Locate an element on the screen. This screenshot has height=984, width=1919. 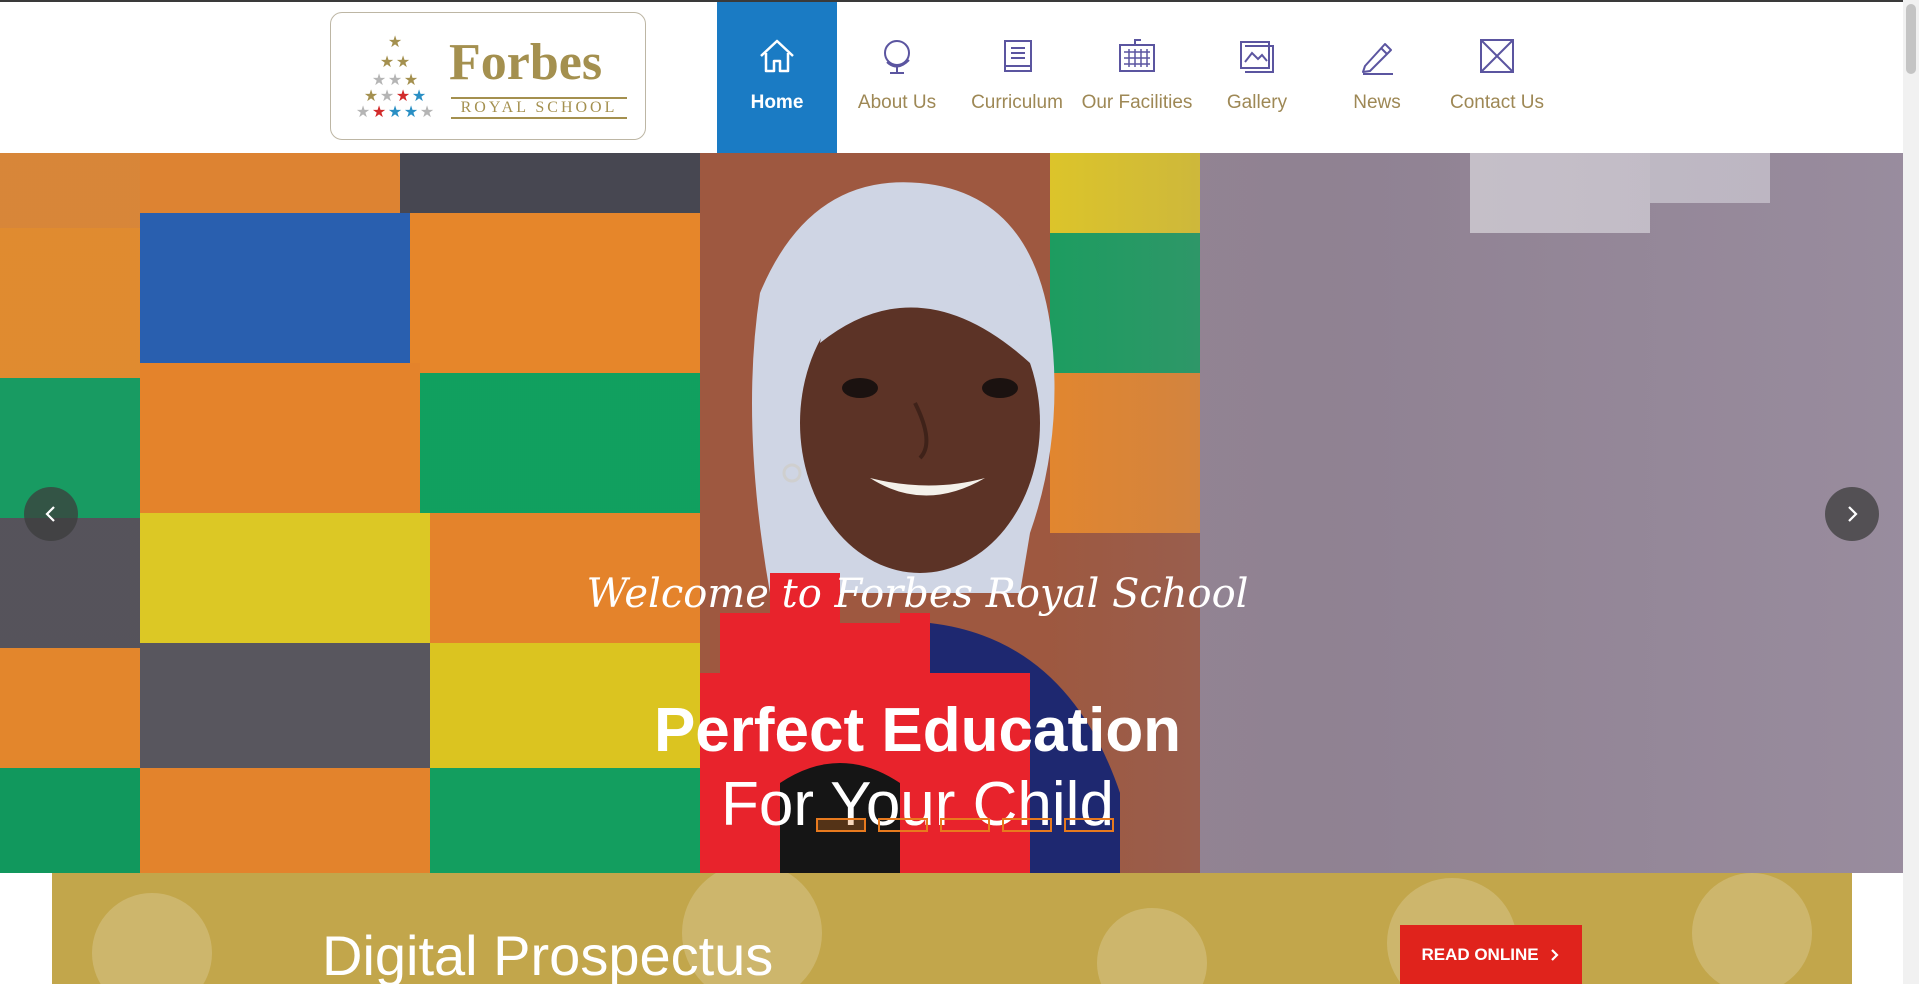
nav-about-us: About Us is located at coordinates (897, 77).